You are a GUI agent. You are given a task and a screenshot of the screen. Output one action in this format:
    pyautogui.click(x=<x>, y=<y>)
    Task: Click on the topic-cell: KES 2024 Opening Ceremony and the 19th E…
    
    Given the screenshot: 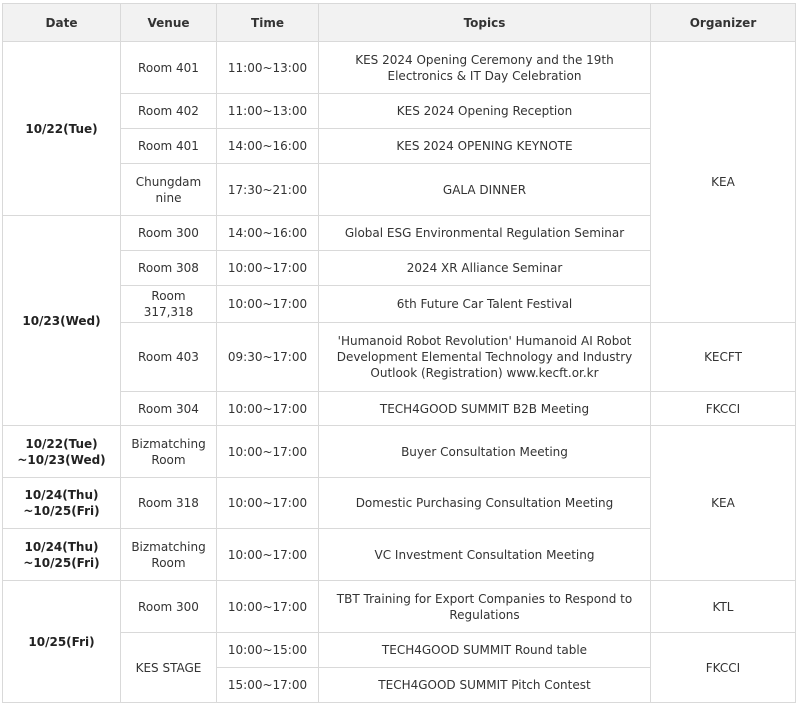 What is the action you would take?
    pyautogui.click(x=484, y=67)
    